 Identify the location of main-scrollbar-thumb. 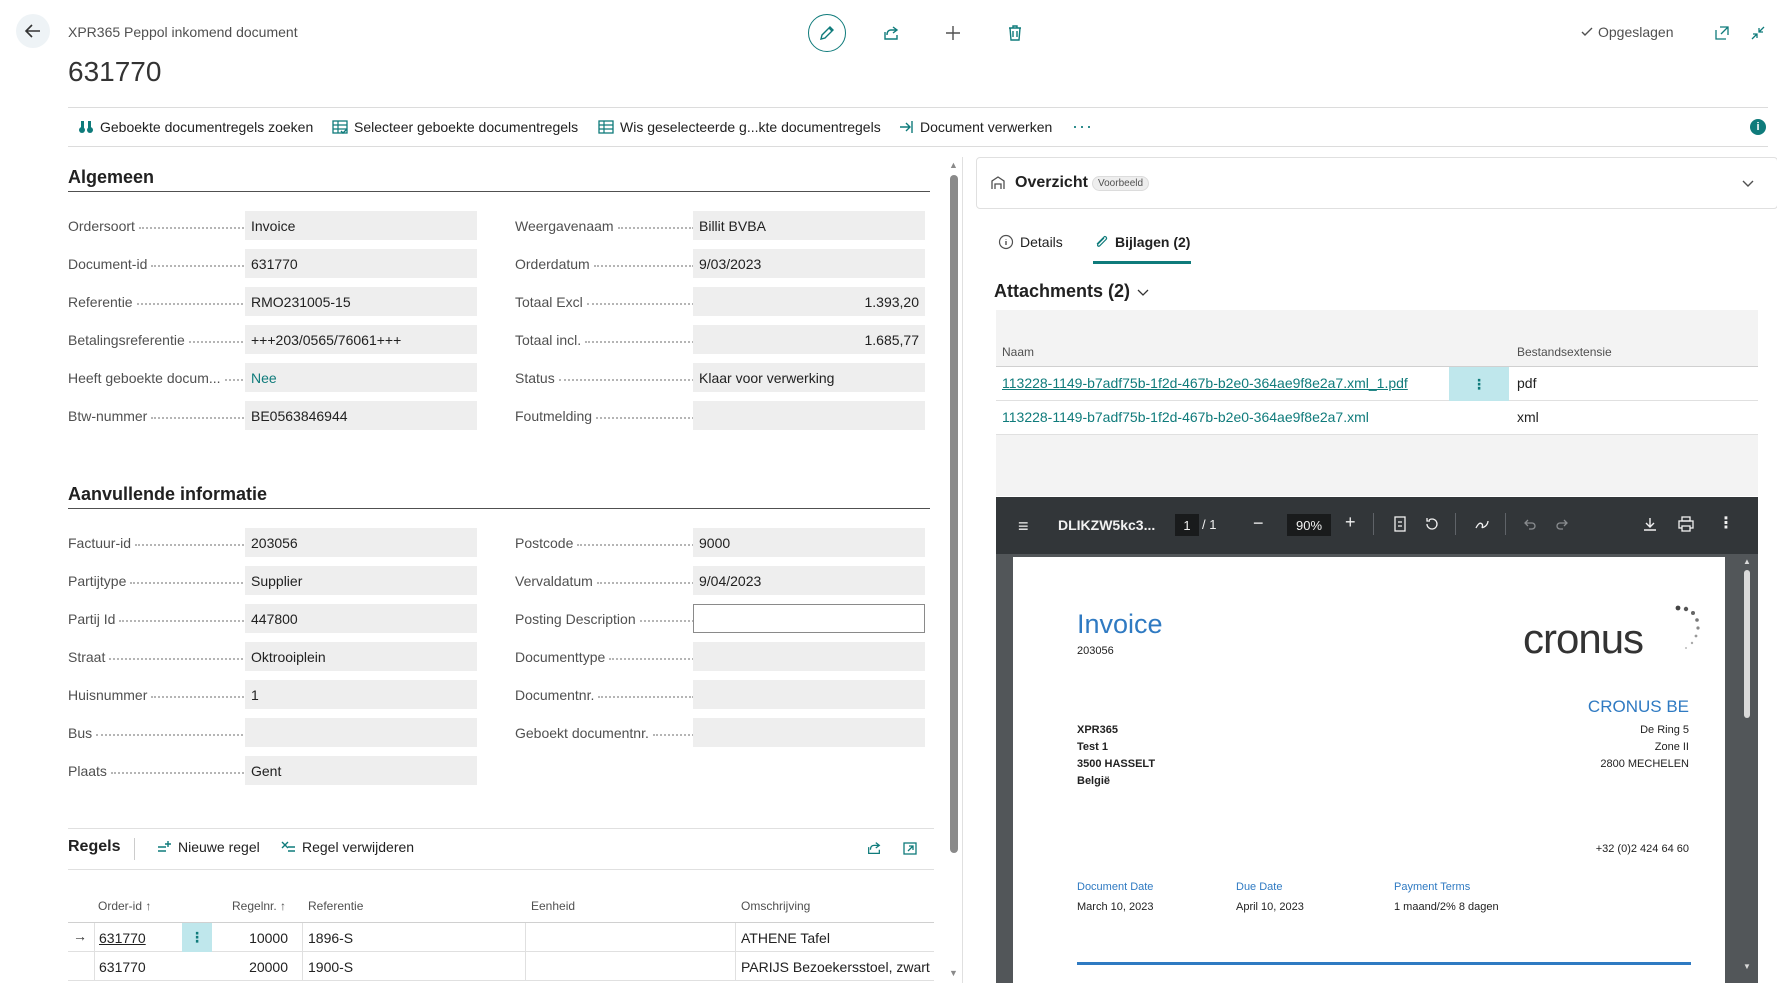
(954, 514).